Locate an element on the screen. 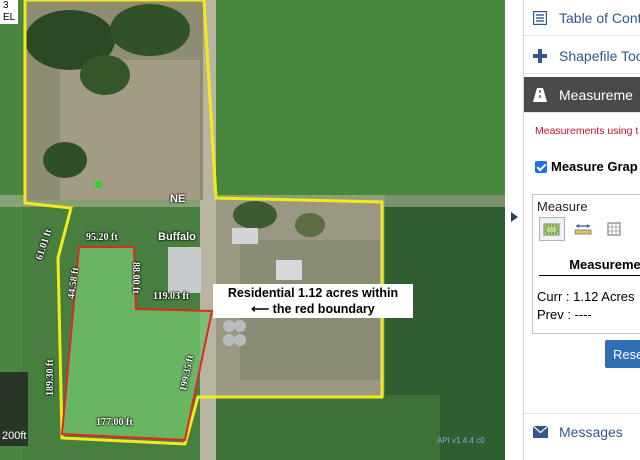 The width and height of the screenshot is (640, 460). shapefile-header: Shapefile Too is located at coordinates (582, 56).